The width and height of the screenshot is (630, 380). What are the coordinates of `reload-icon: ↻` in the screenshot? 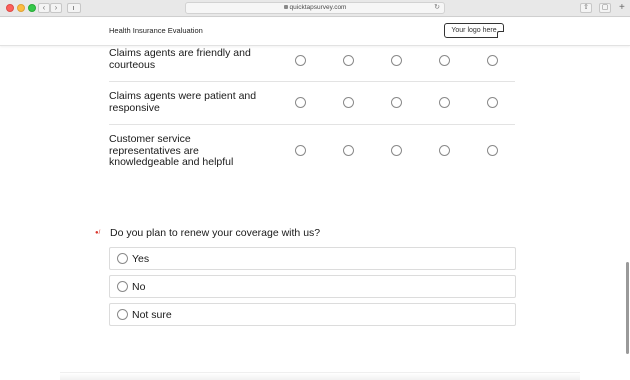 It's located at (437, 8).